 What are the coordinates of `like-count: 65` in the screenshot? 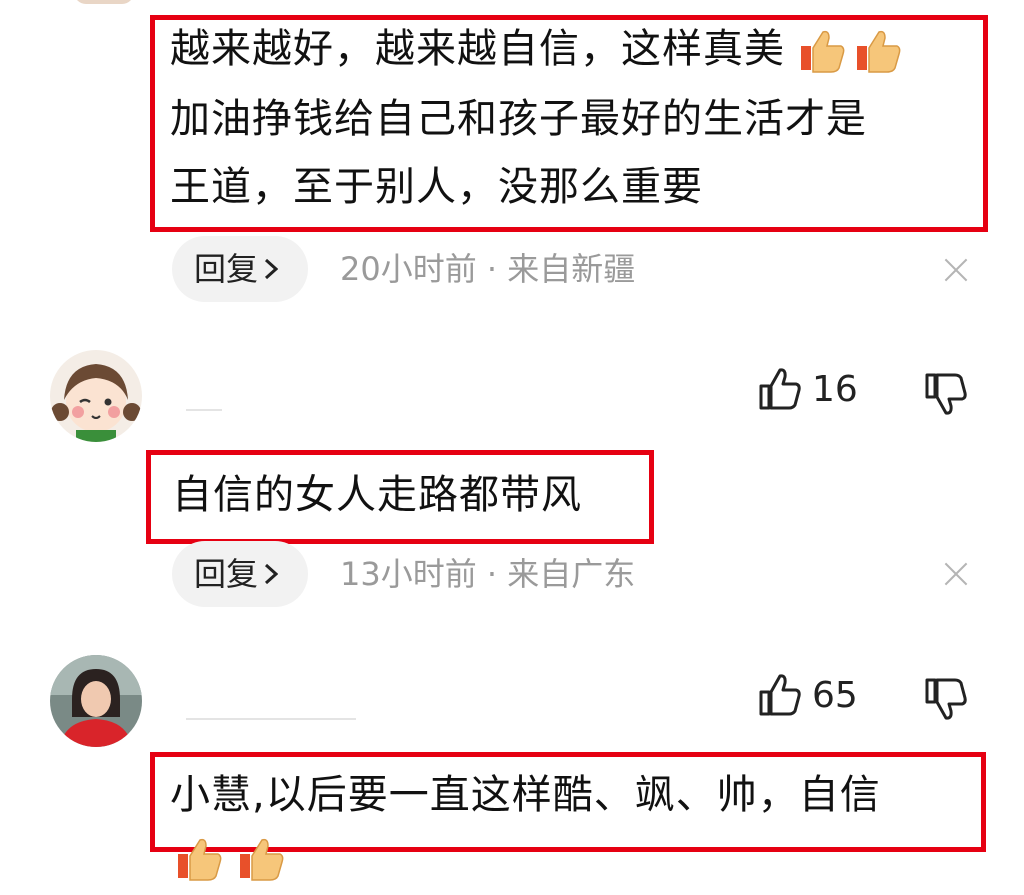 It's located at (835, 695).